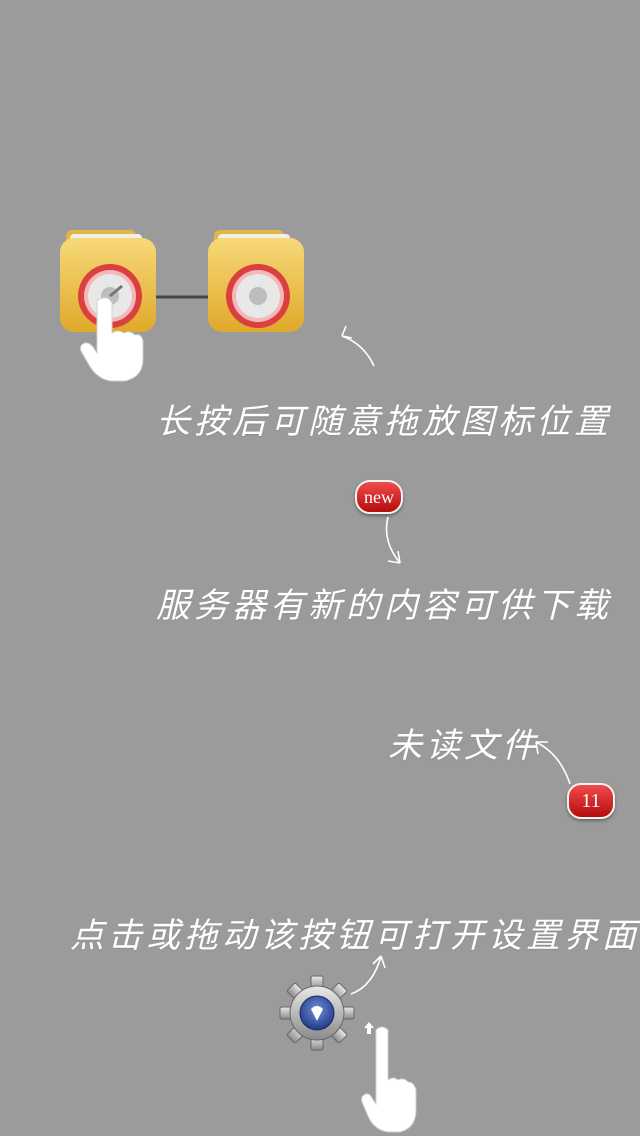 This screenshot has width=640, height=1136. Describe the element at coordinates (591, 801) in the screenshot. I see `unread-count-badge: 11` at that location.